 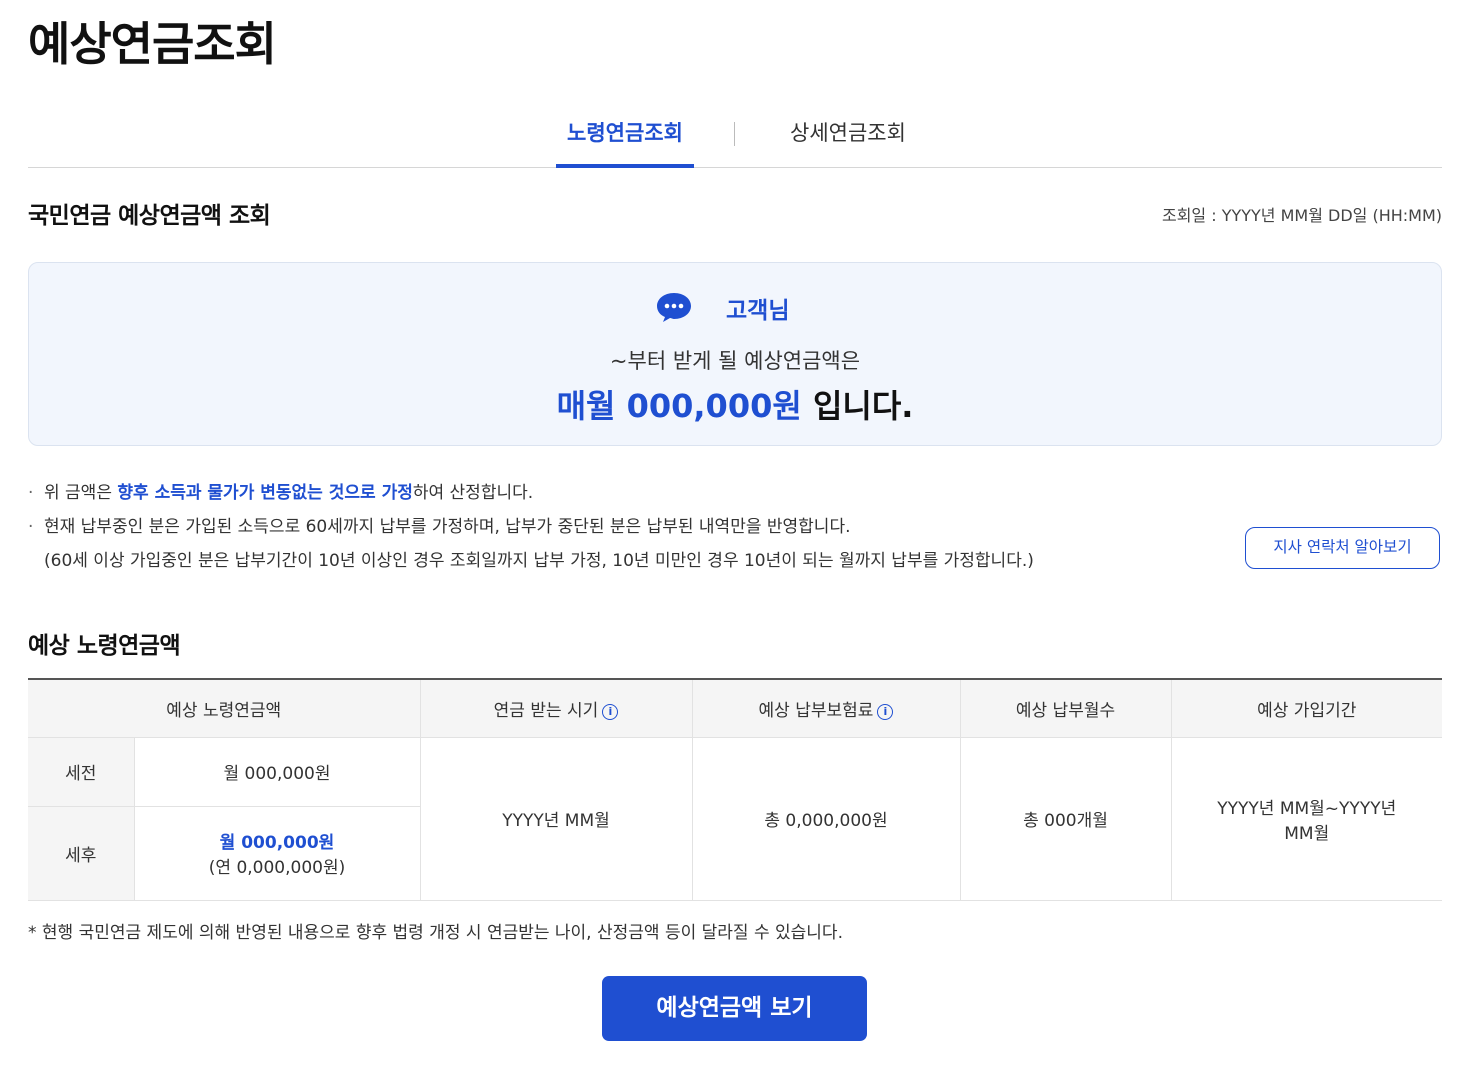 I want to click on after-tax-label: 세후, so click(x=81, y=853).